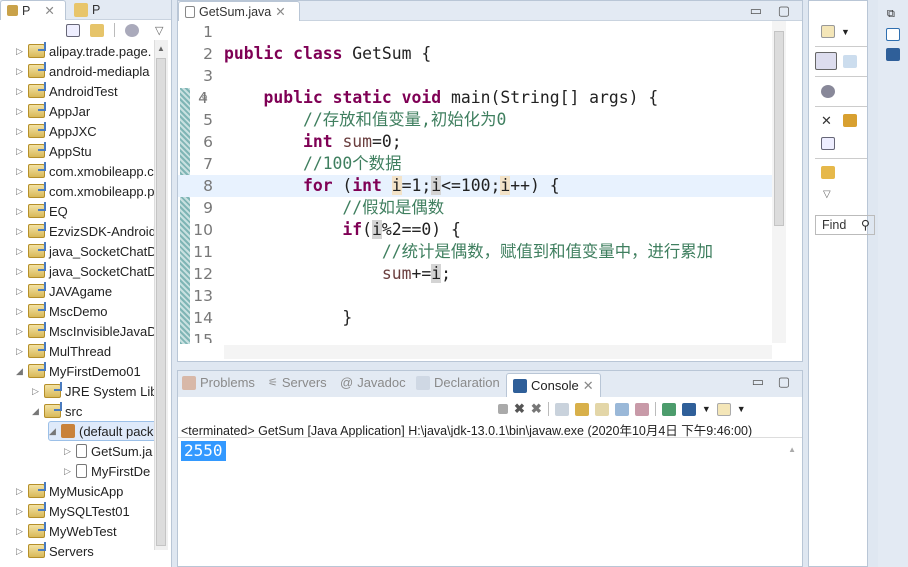 This screenshot has height=567, width=908. I want to click on tree-item: ▷ com.xmobileapp.c, so click(85, 171).